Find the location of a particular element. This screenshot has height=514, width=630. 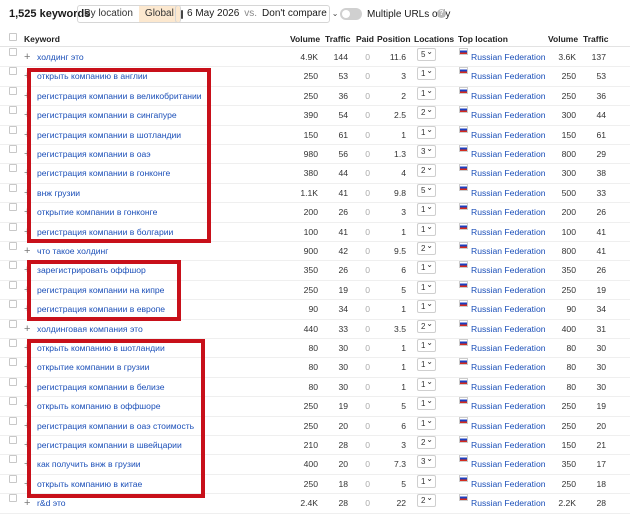

col-locations: Locations is located at coordinates (434, 39).